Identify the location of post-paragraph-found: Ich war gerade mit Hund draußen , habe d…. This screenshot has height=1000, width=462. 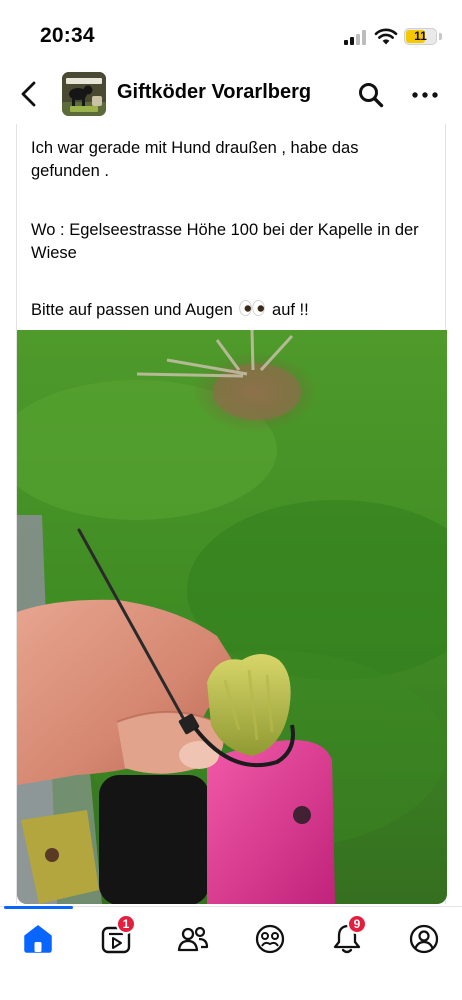
(195, 159).